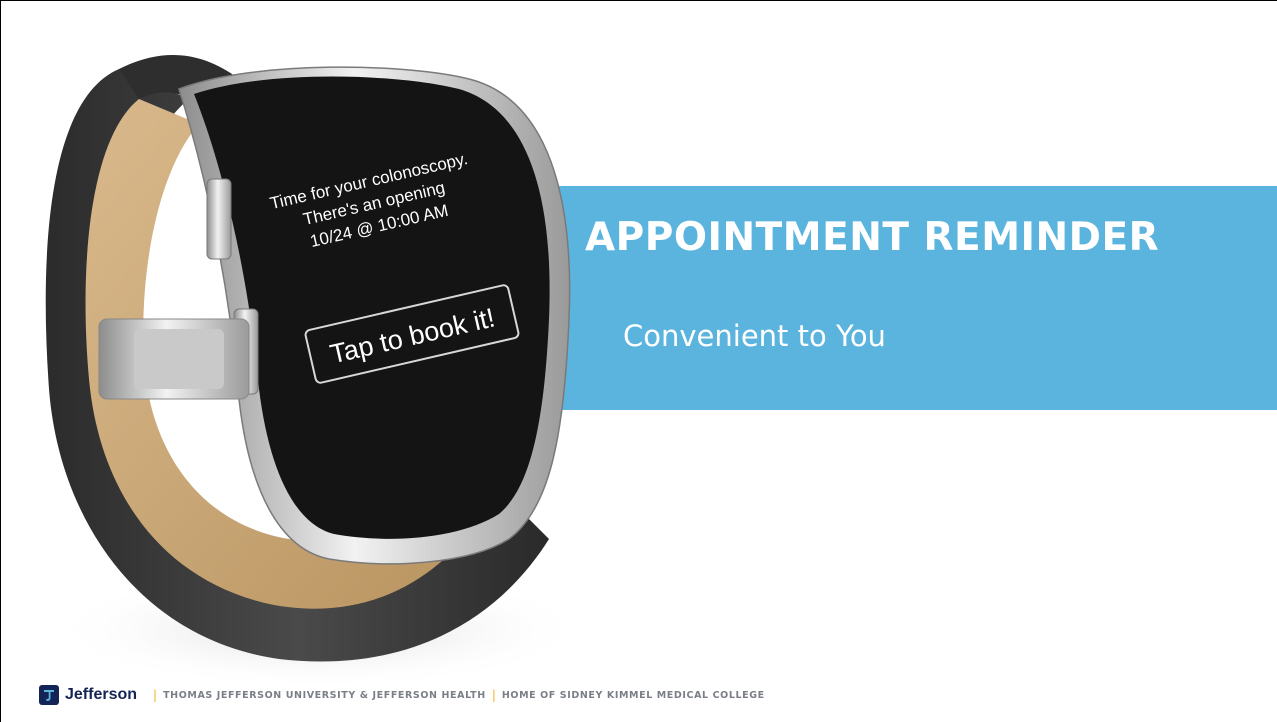 Image resolution: width=1277 pixels, height=722 pixels. Describe the element at coordinates (872, 237) in the screenshot. I see `slide-title: APPOINTMENT REMINDER` at that location.